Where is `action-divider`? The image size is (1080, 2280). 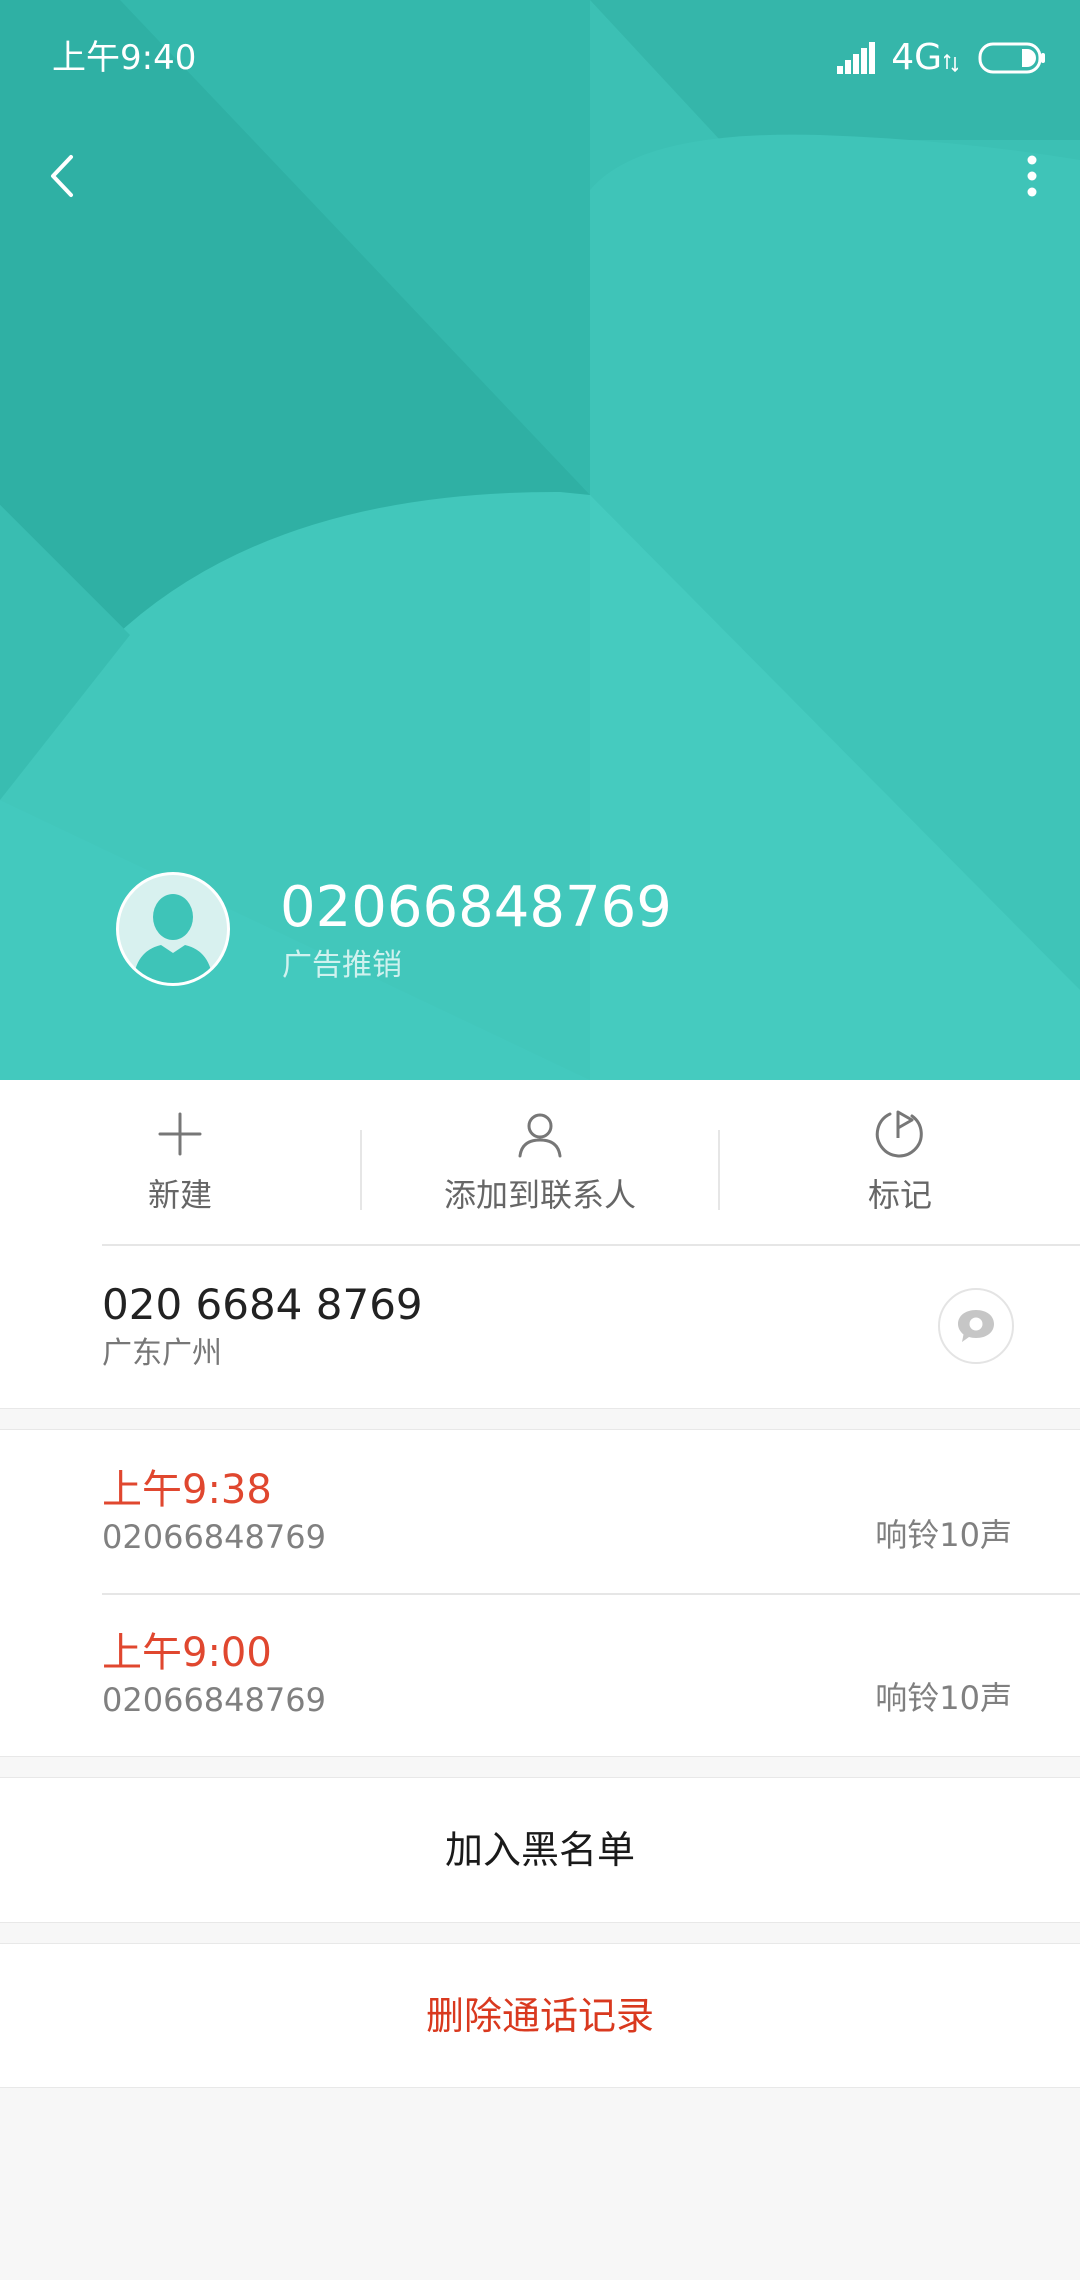 action-divider is located at coordinates (361, 1170).